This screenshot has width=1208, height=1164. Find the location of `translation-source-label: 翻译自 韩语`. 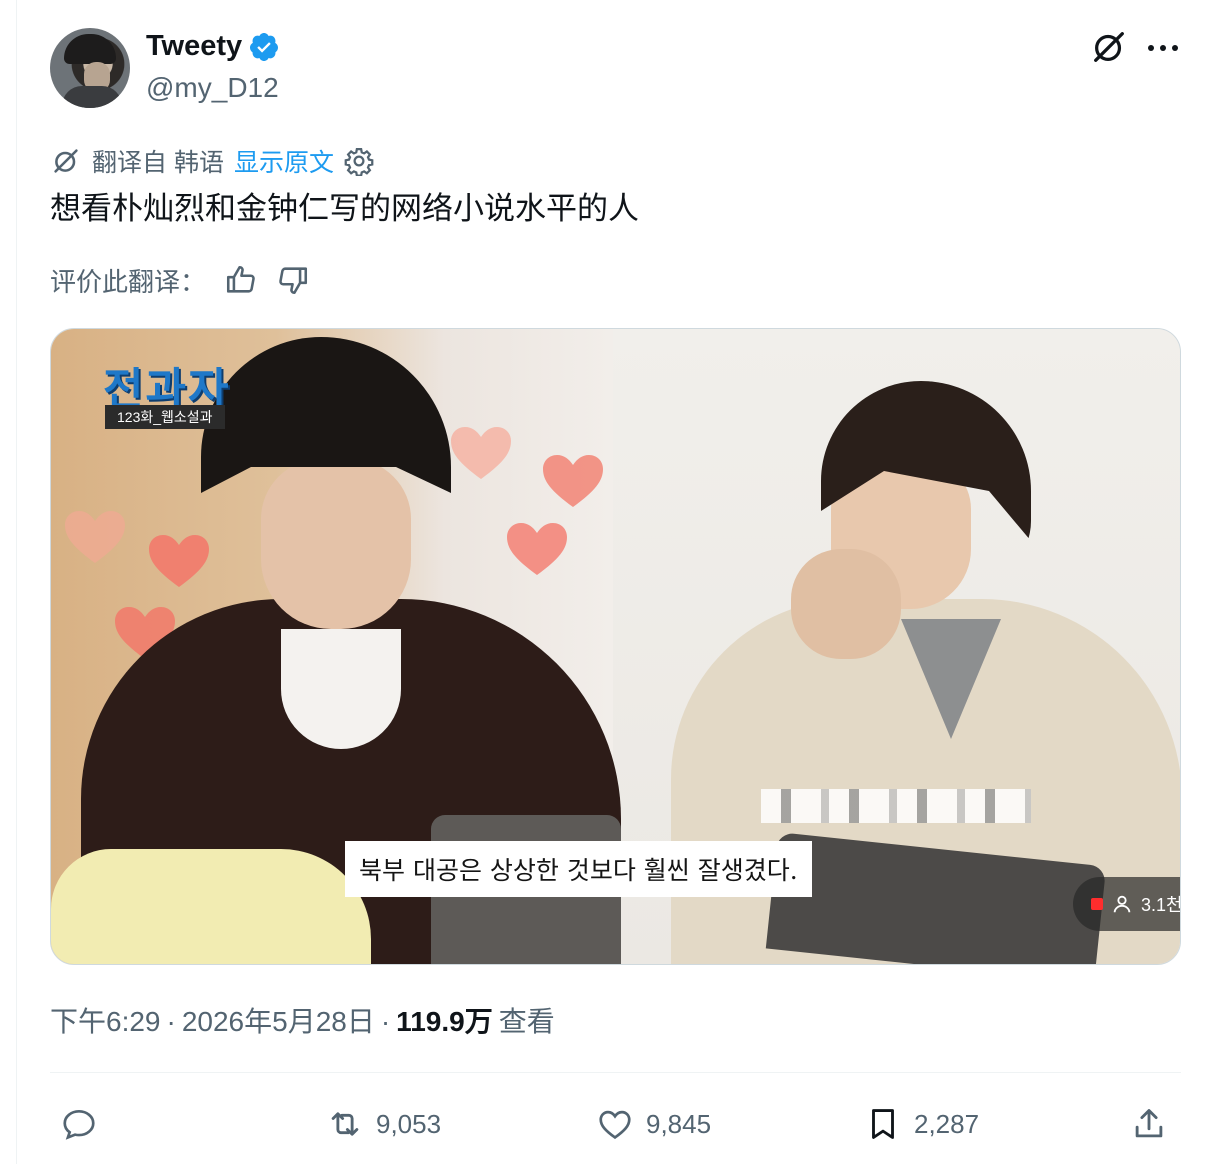

translation-source-label: 翻译自 韩语 is located at coordinates (158, 163).